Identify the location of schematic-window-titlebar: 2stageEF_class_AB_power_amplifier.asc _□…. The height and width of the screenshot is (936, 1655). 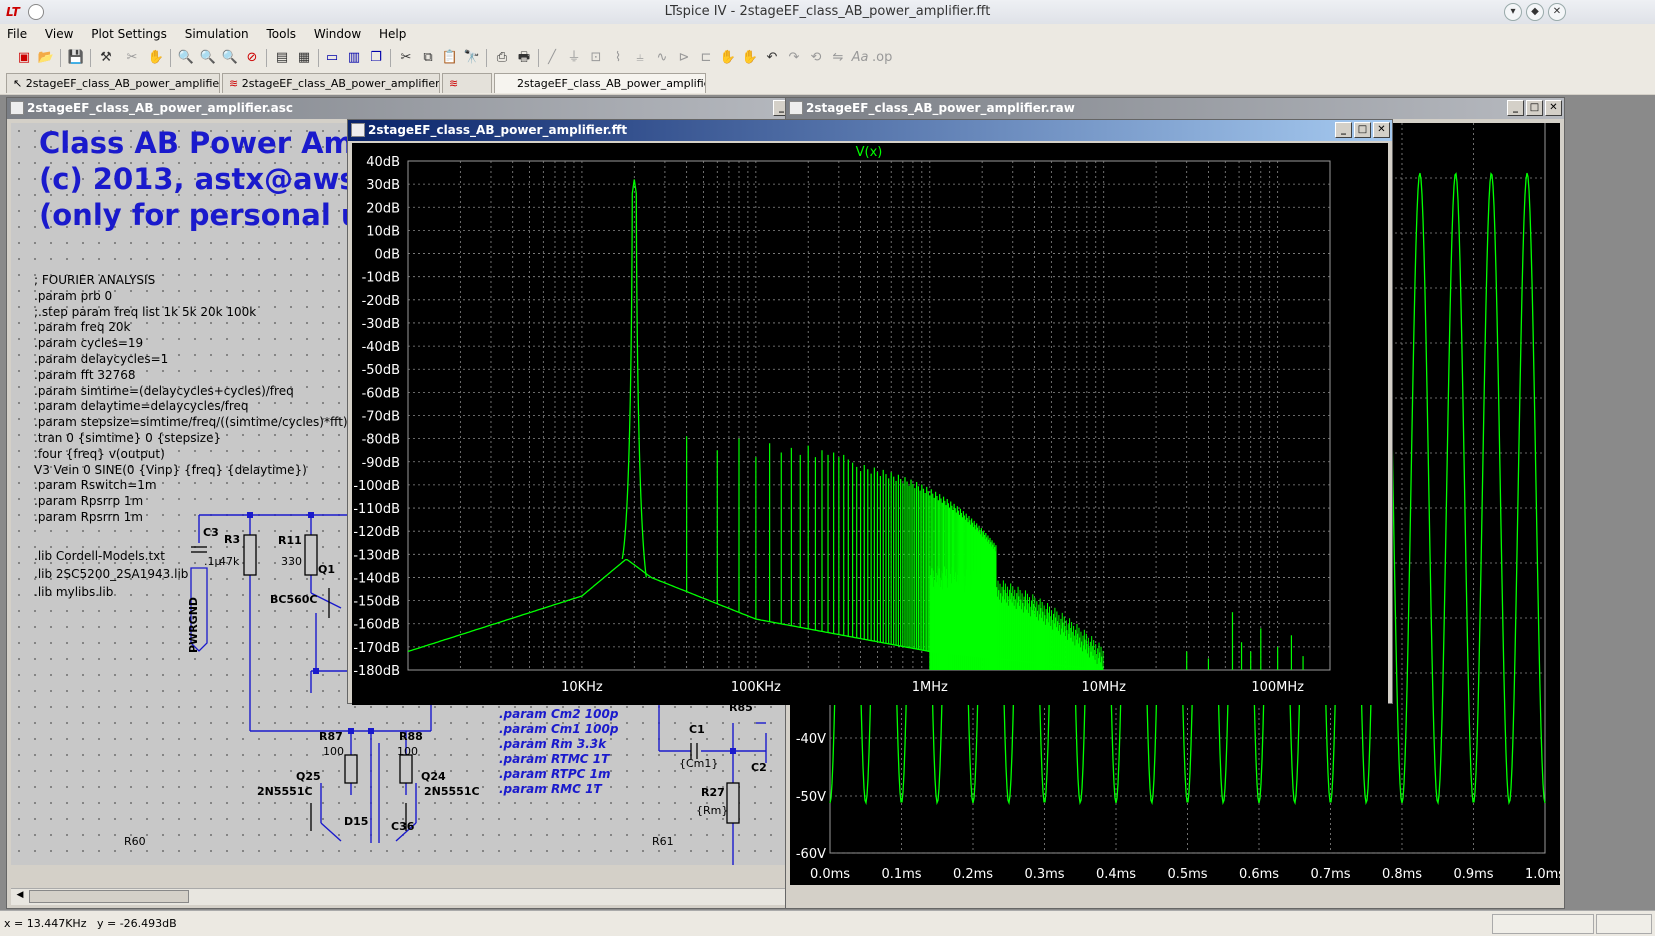
(418, 108).